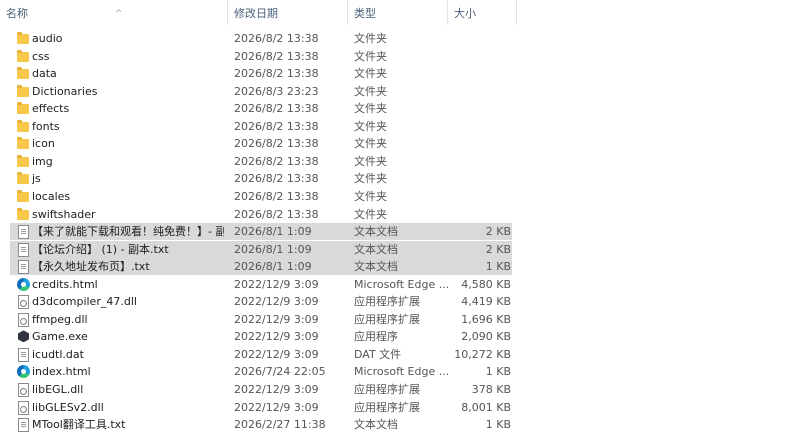 This screenshot has width=800, height=433. I want to click on column-header-date: 修改日期, so click(288, 12).